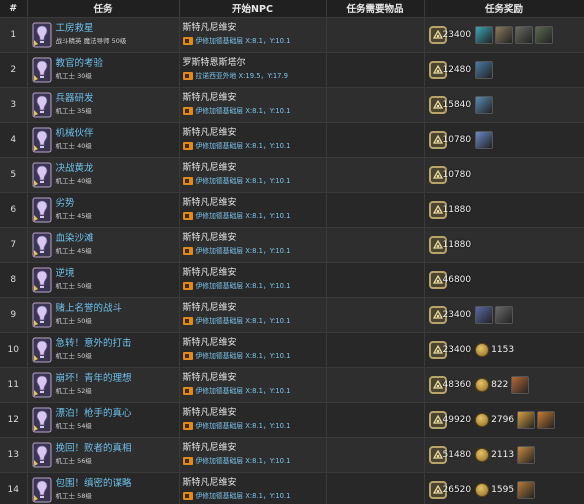 Image resolution: width=584 pixels, height=504 pixels. Describe the element at coordinates (73, 390) in the screenshot. I see `quest-requirement: 机工士 52级` at that location.